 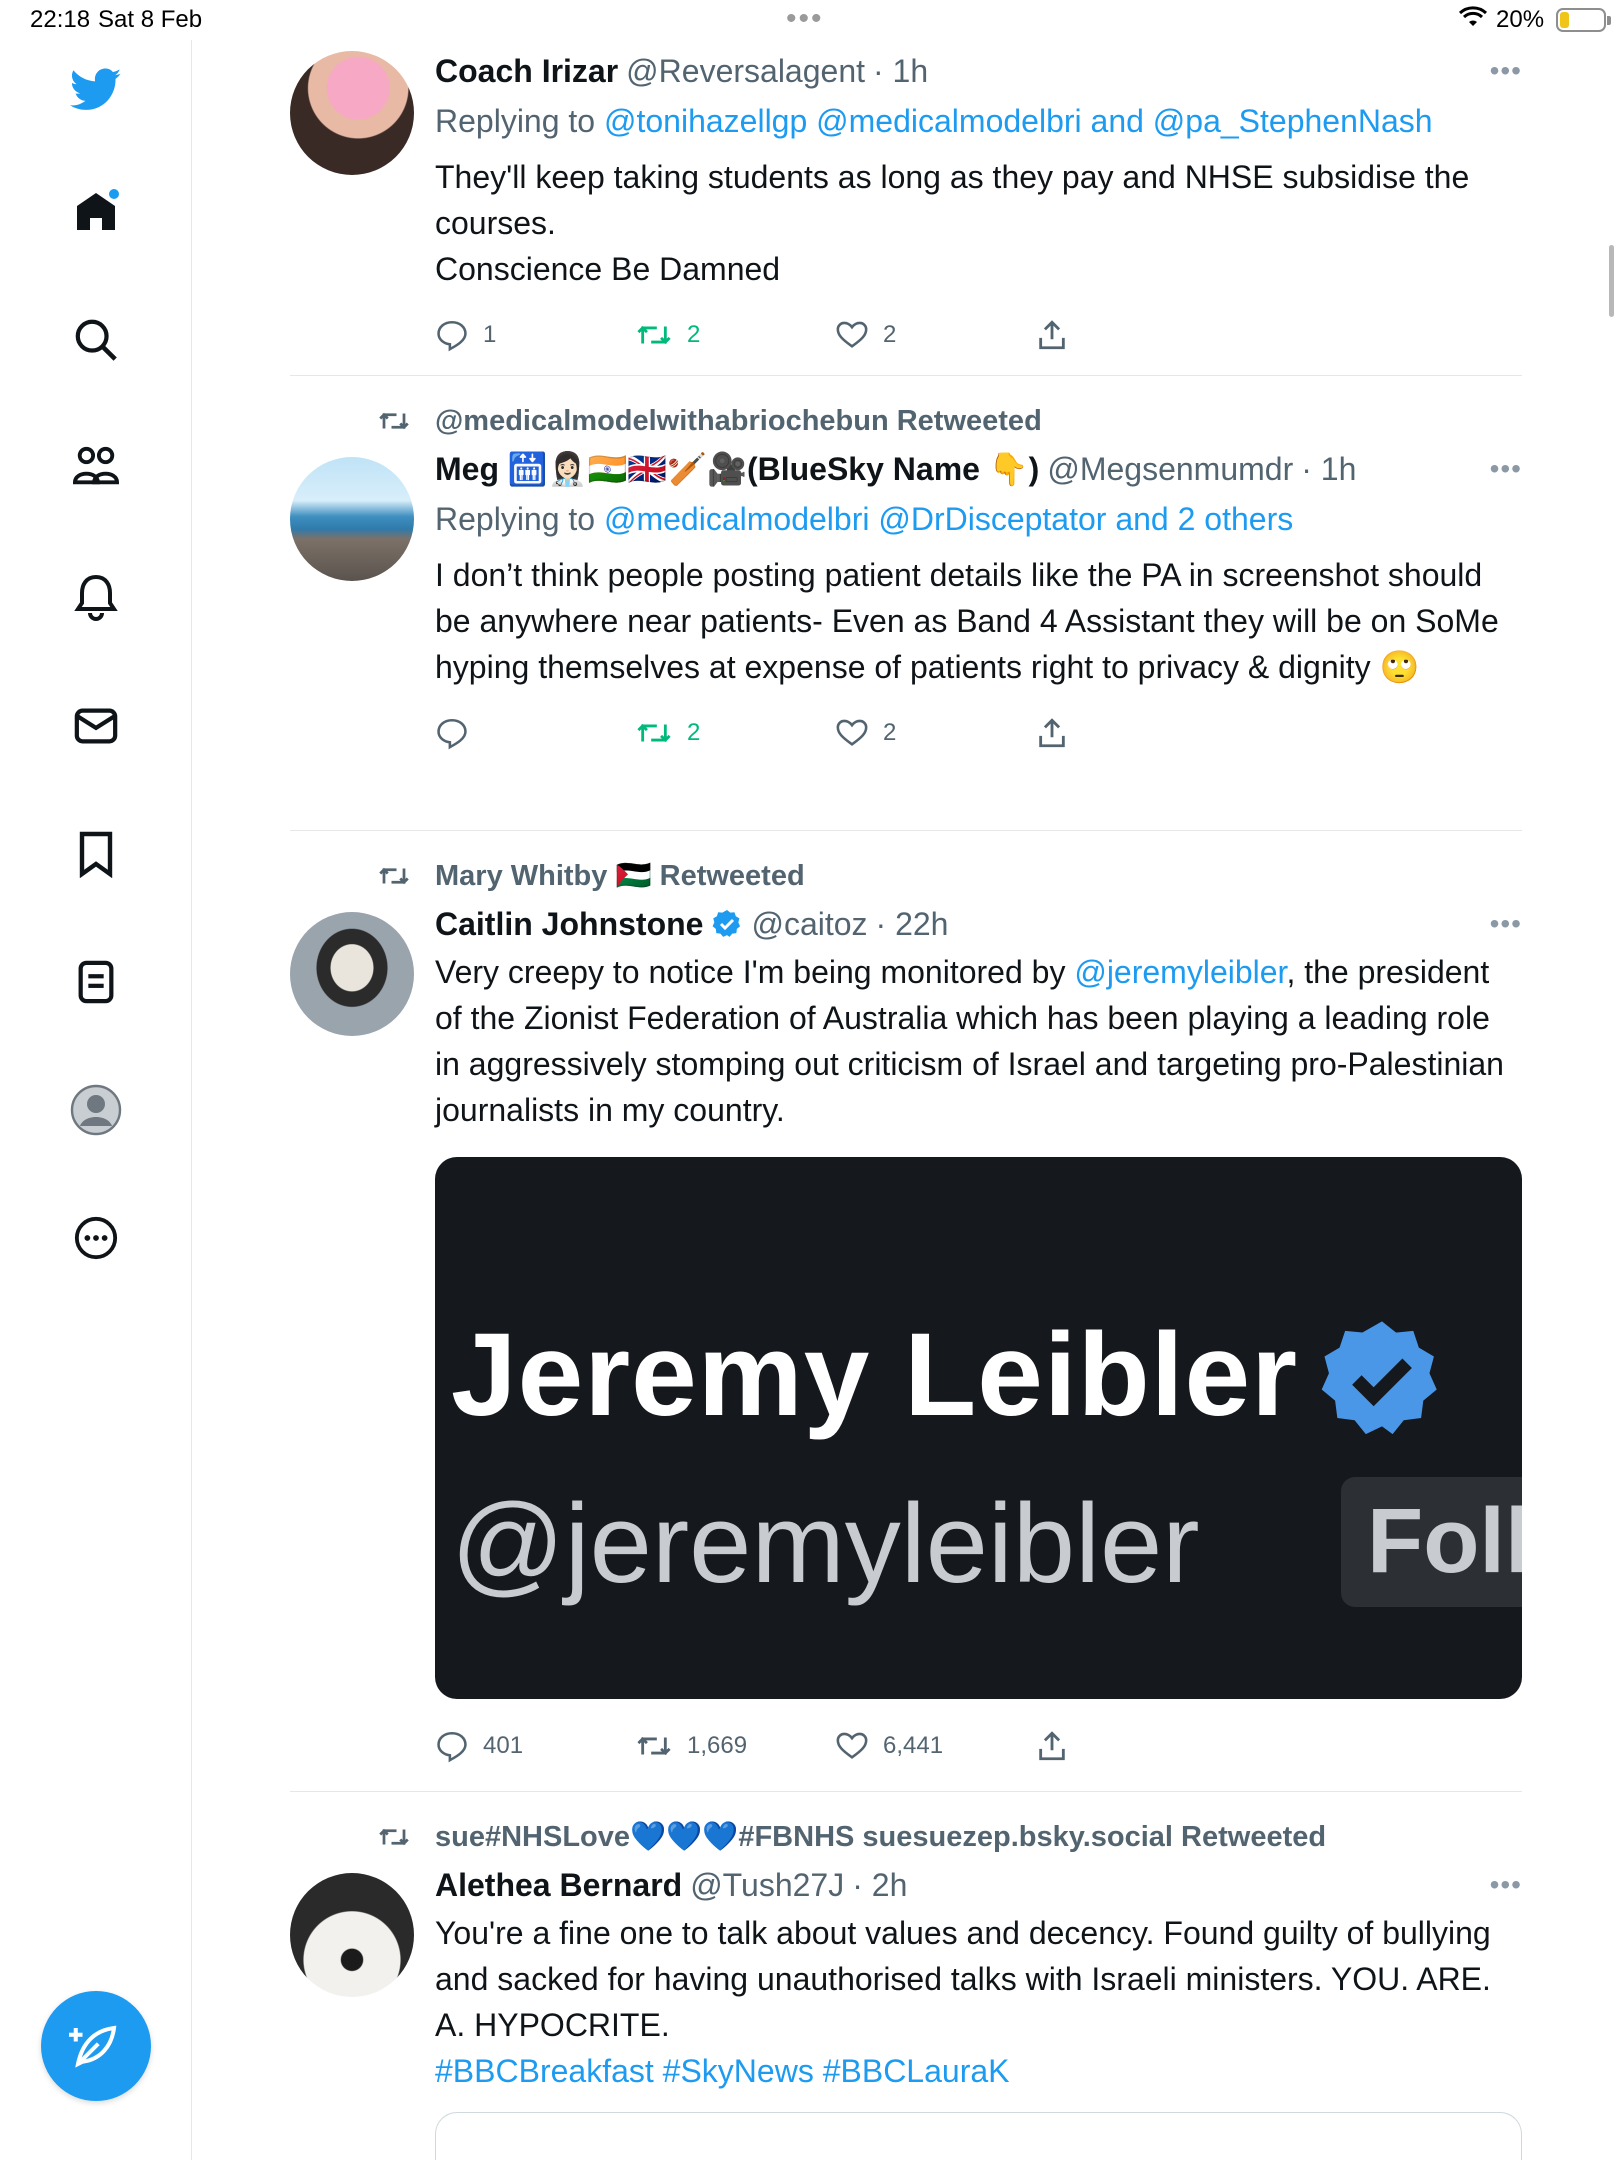 What do you see at coordinates (805, 19) in the screenshot?
I see `multitasking-dots-icon: •••` at bounding box center [805, 19].